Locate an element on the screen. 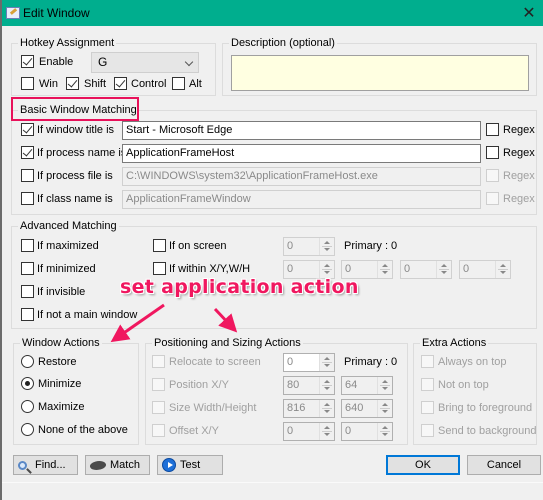  if-invisible-checkbox is located at coordinates (27, 291).